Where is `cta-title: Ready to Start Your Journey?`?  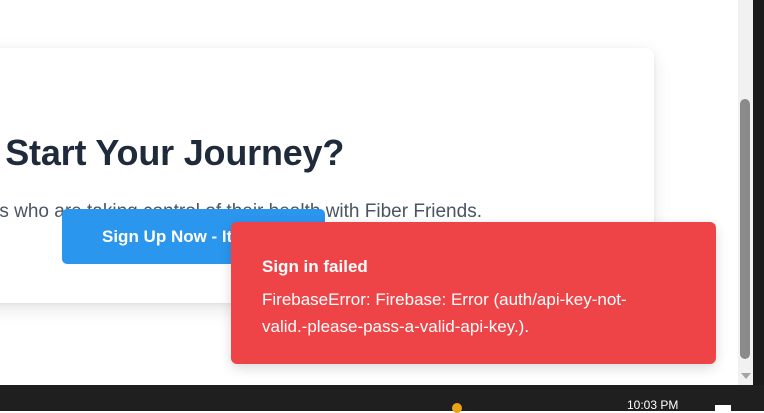
cta-title: Ready to Start Your Journey? is located at coordinates (172, 152).